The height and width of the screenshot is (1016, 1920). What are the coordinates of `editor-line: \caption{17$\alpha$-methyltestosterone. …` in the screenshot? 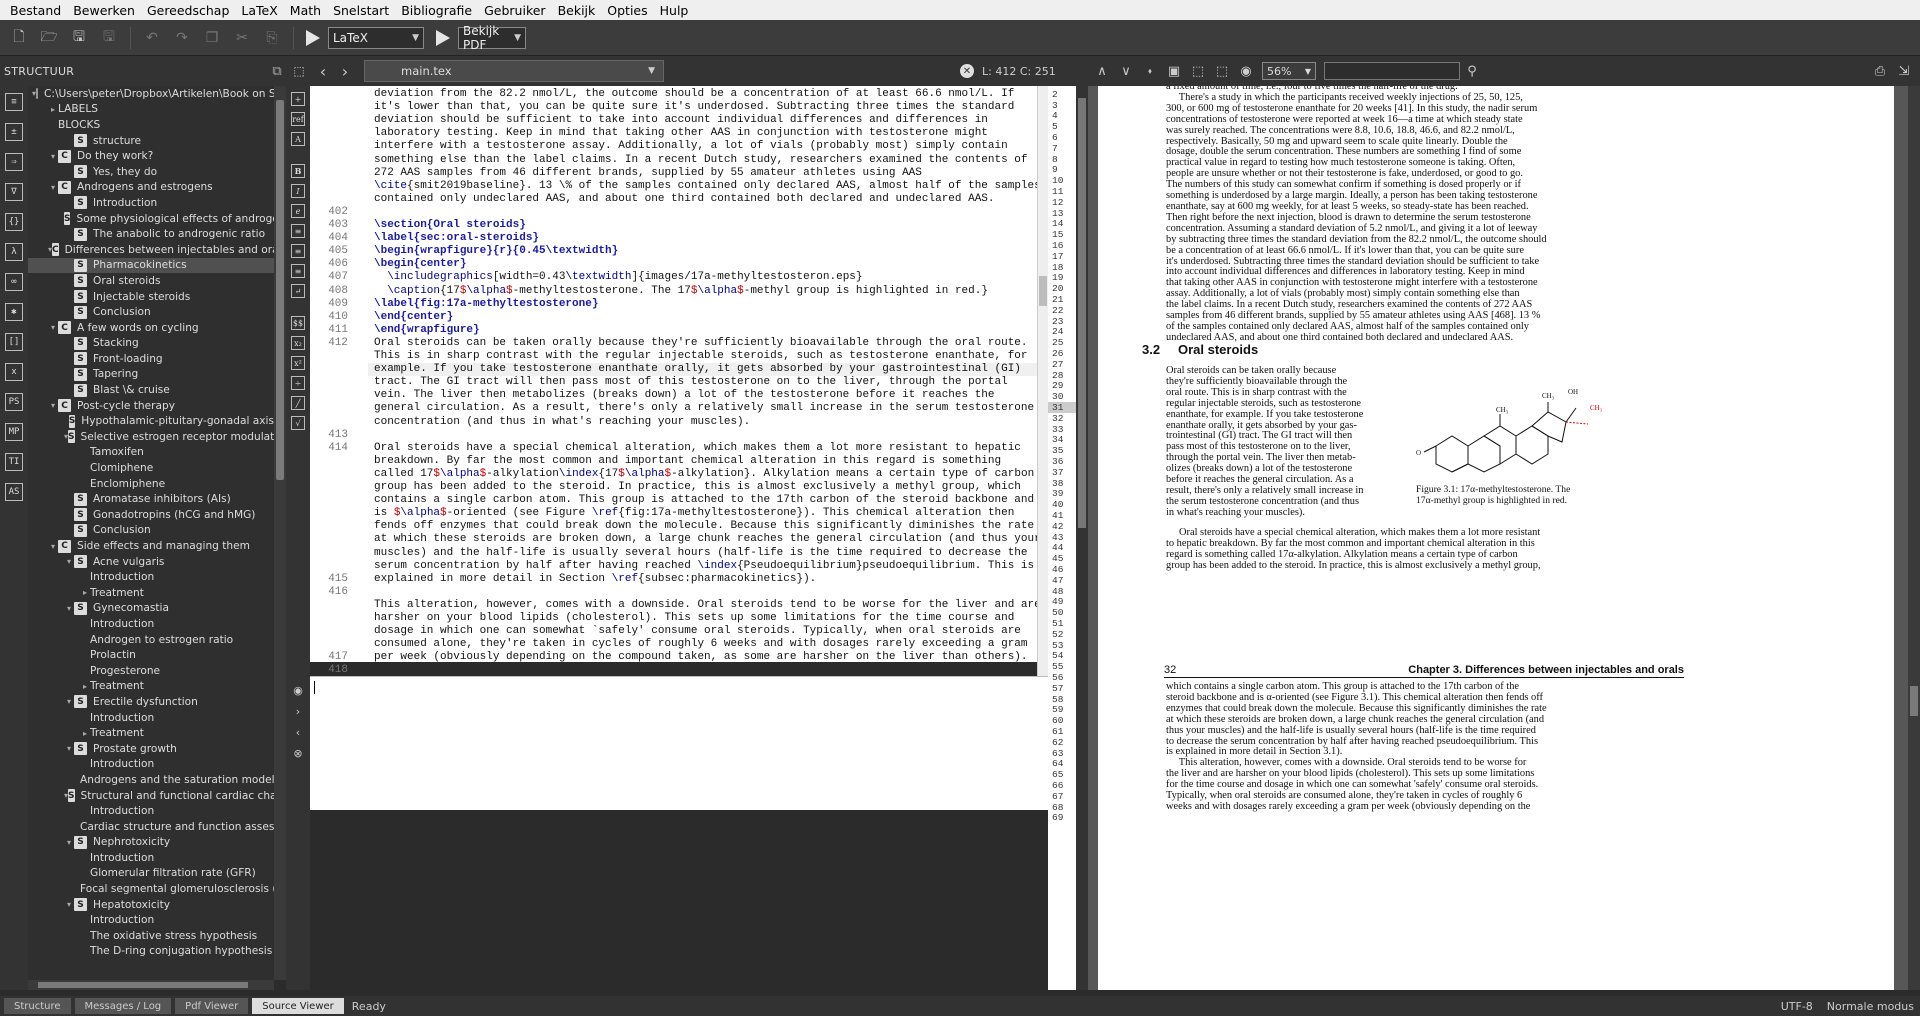 It's located at (681, 291).